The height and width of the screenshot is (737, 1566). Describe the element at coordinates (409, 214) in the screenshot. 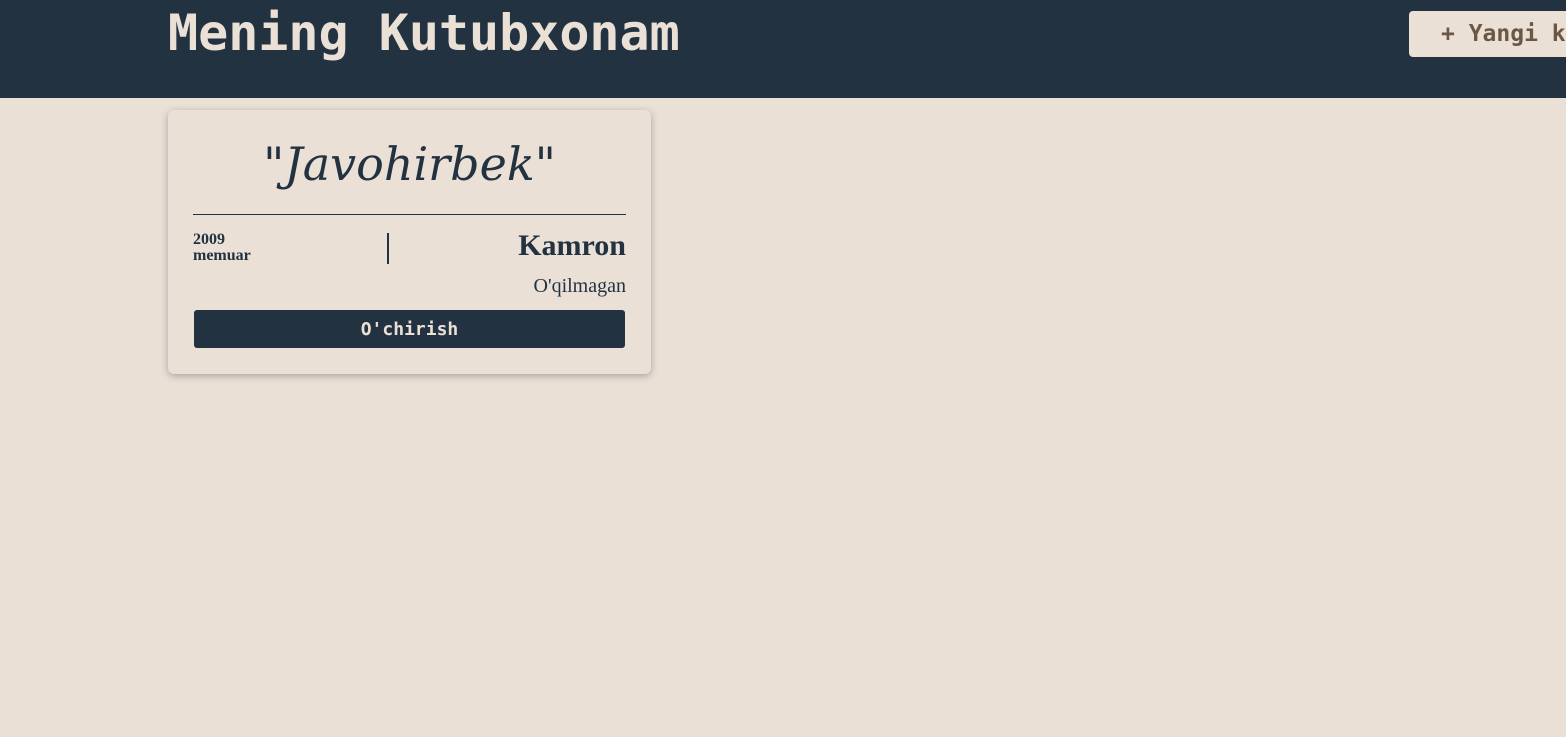

I see `card-divider` at that location.